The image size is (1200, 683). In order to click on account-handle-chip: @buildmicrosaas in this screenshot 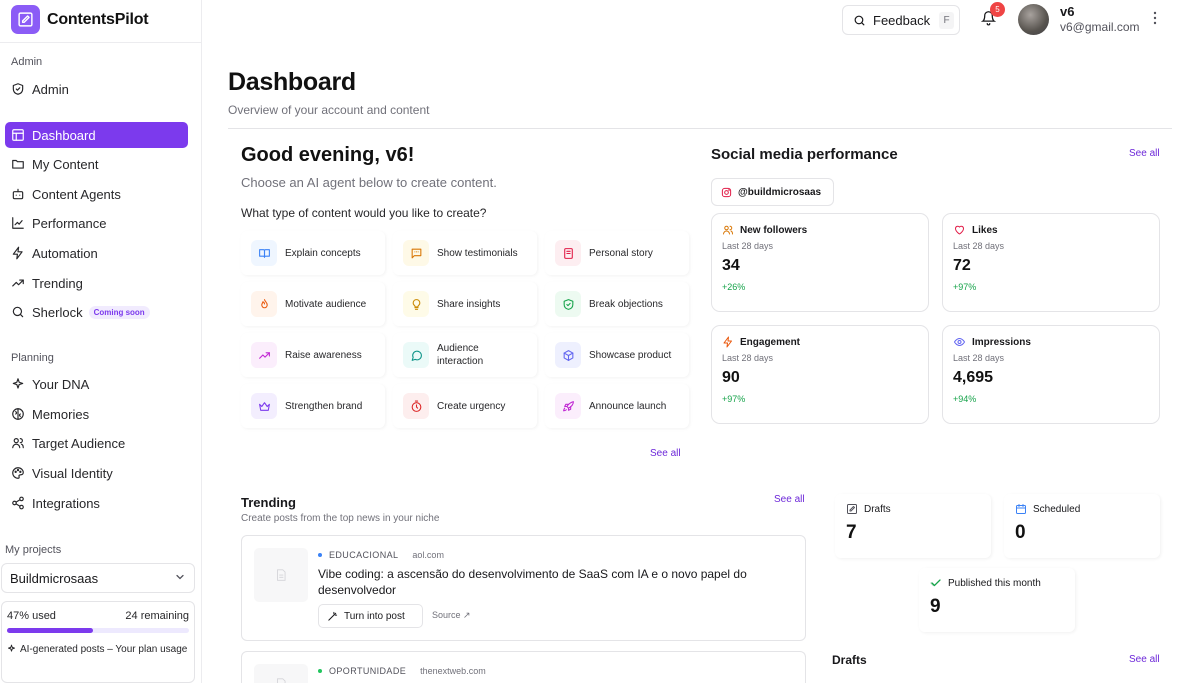, I will do `click(772, 192)`.